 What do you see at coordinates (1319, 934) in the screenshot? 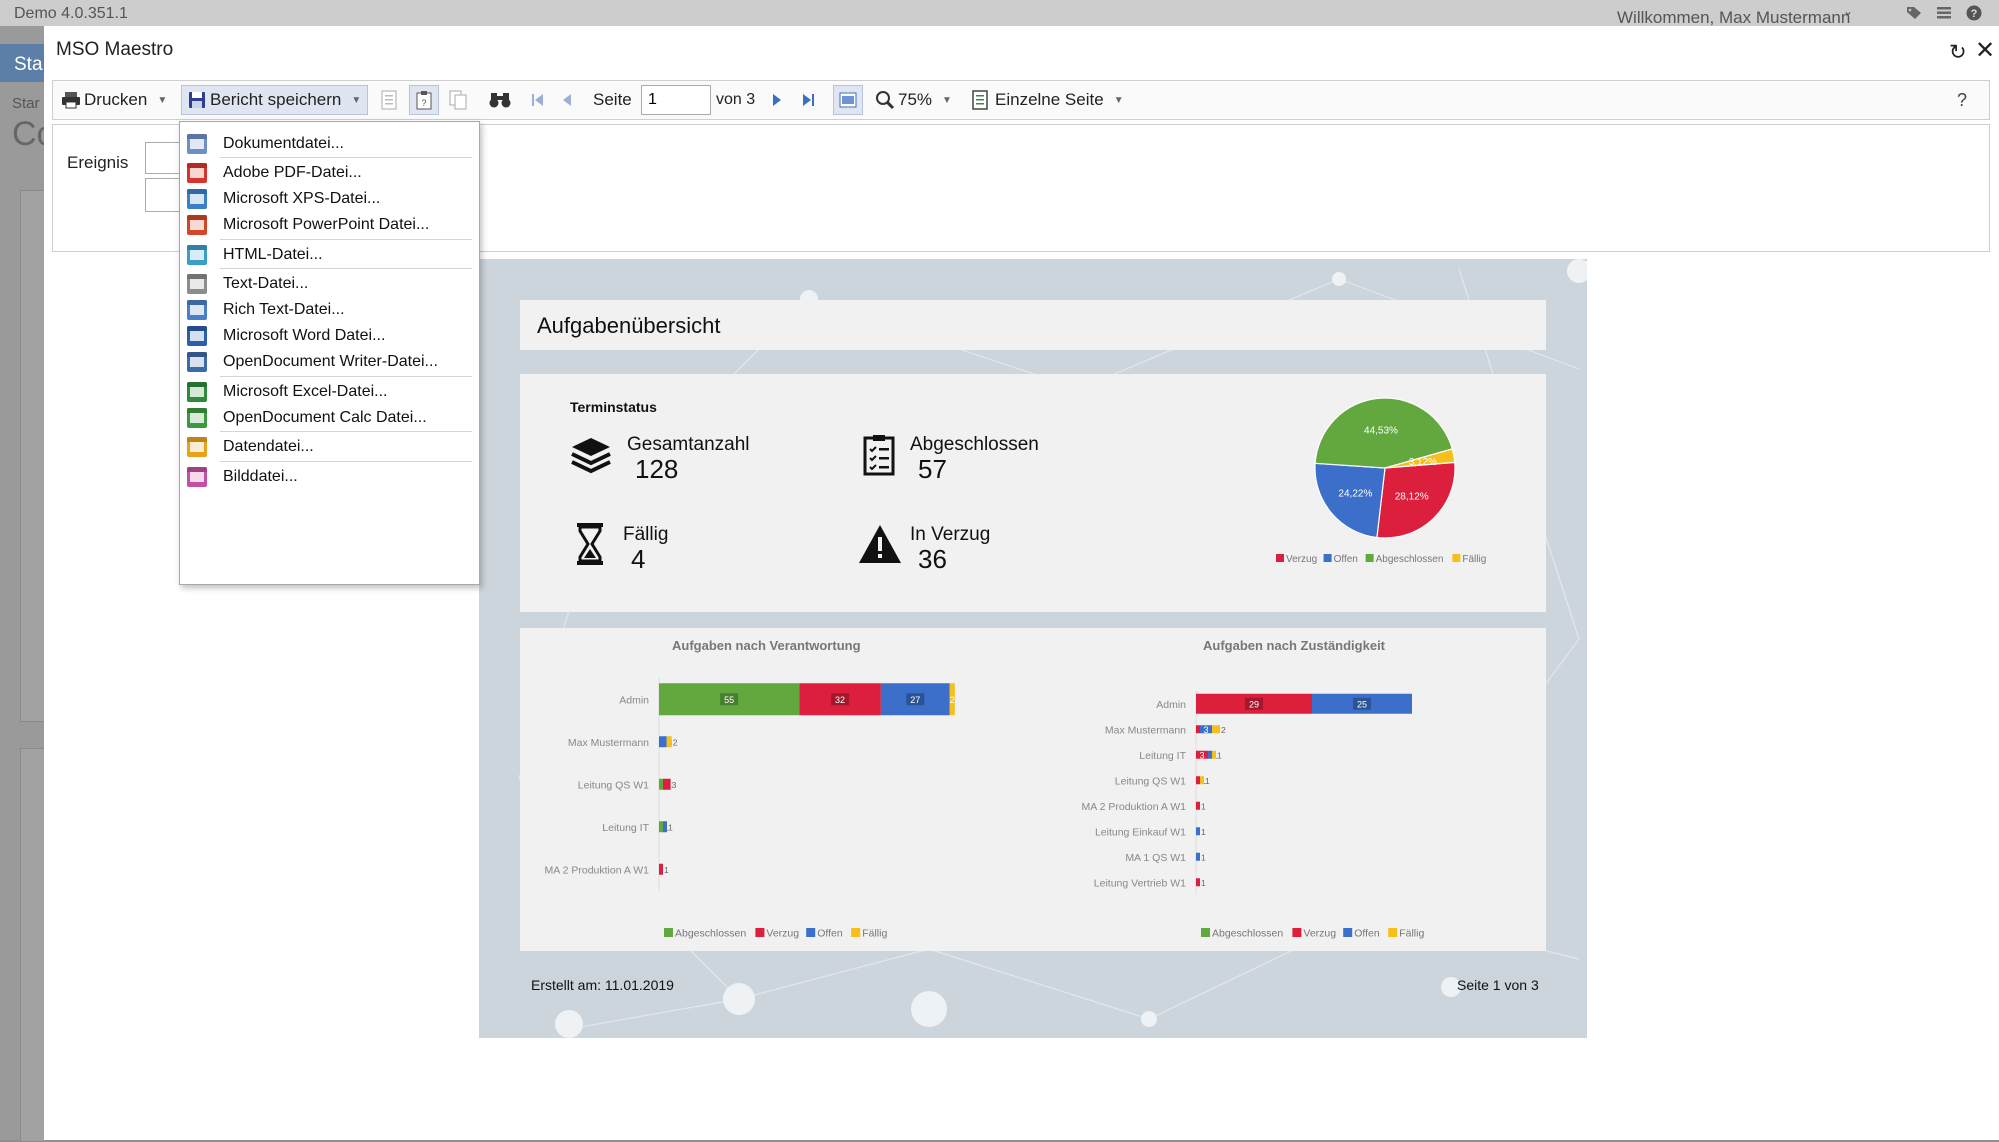
I see `legend-label: Verzug` at bounding box center [1319, 934].